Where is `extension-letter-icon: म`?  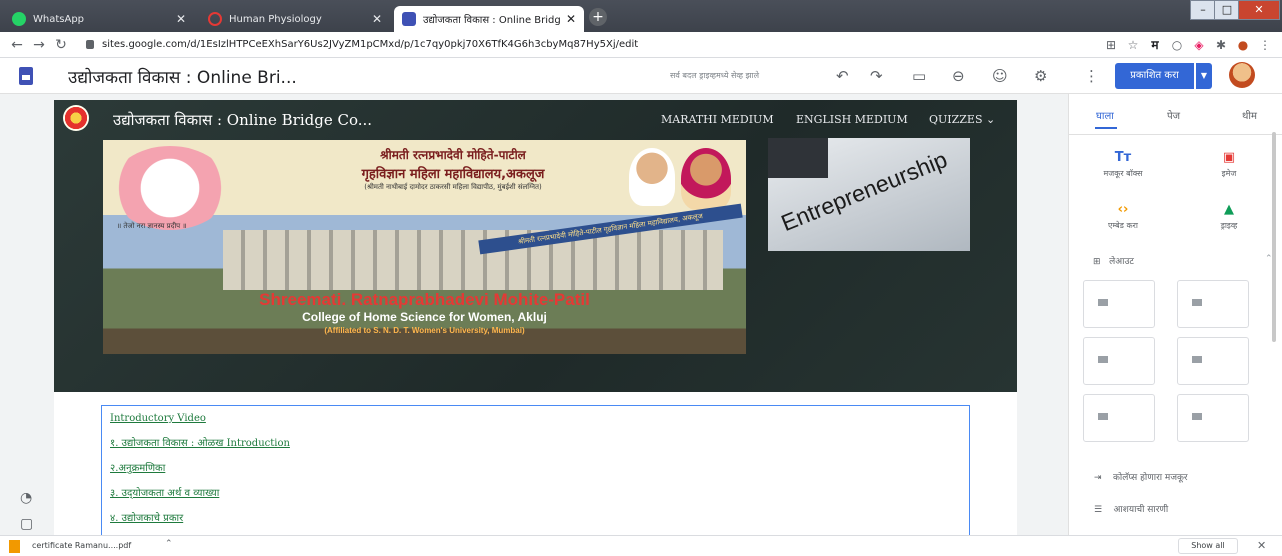
extension-letter-icon: म is located at coordinates (1155, 44).